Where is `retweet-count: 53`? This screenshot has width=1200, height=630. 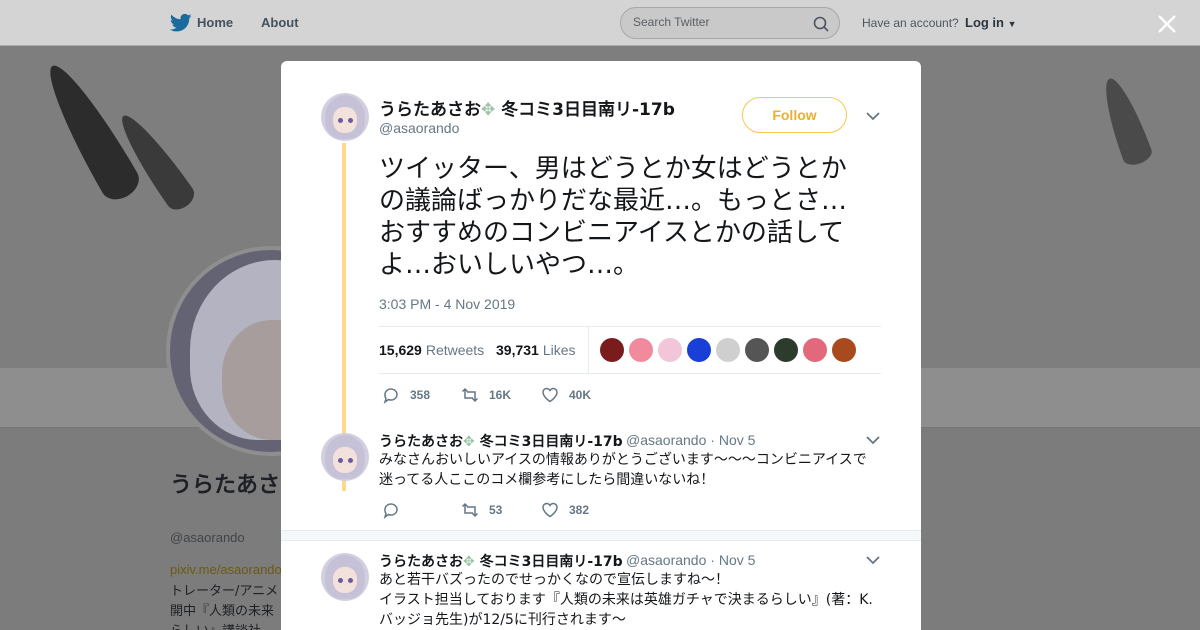 retweet-count: 53 is located at coordinates (495, 510).